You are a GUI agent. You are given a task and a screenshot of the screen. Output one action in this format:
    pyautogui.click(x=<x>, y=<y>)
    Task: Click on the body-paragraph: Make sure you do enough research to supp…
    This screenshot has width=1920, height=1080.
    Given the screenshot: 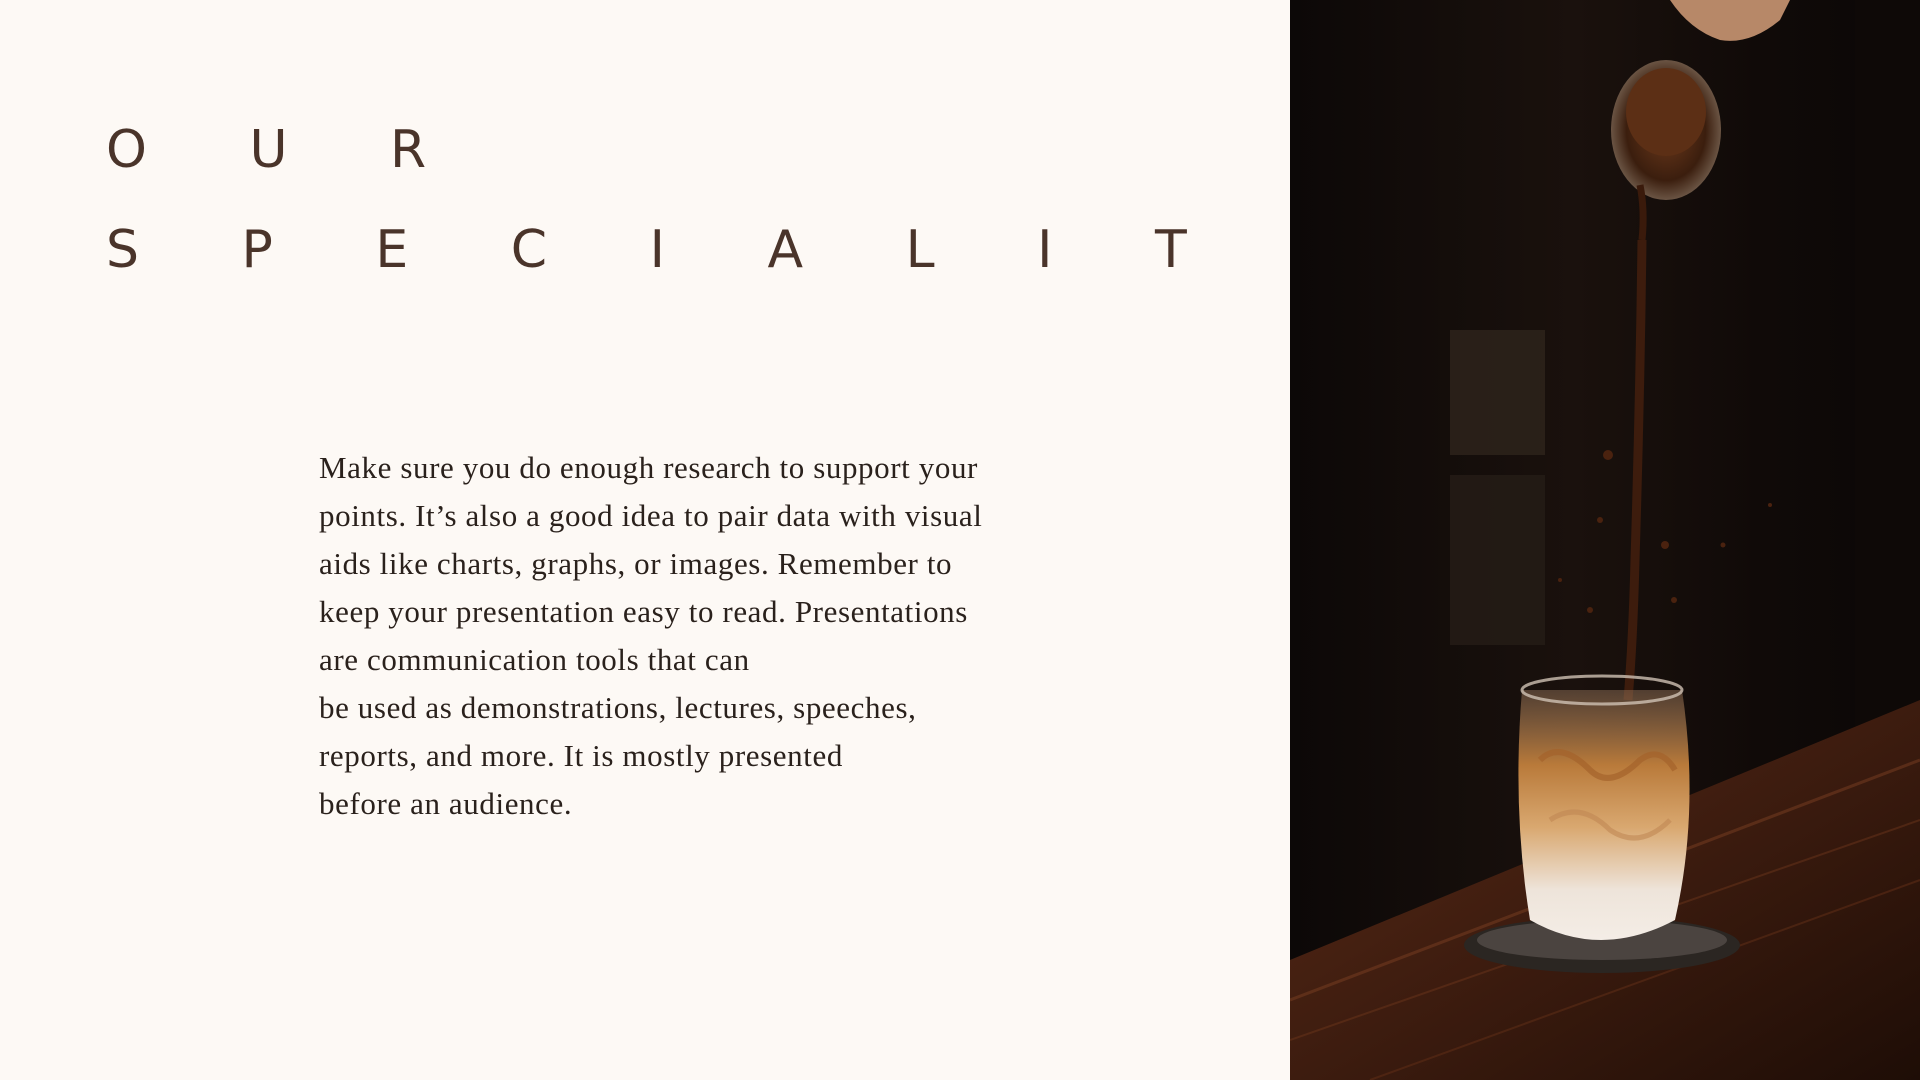 What is the action you would take?
    pyautogui.click(x=651, y=635)
    